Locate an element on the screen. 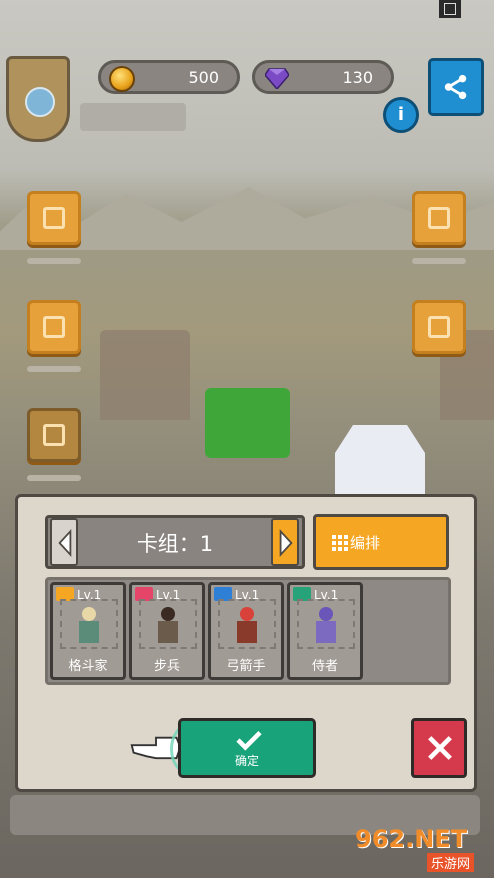 This screenshot has height=878, width=494. info-icon: i is located at coordinates (401, 114).